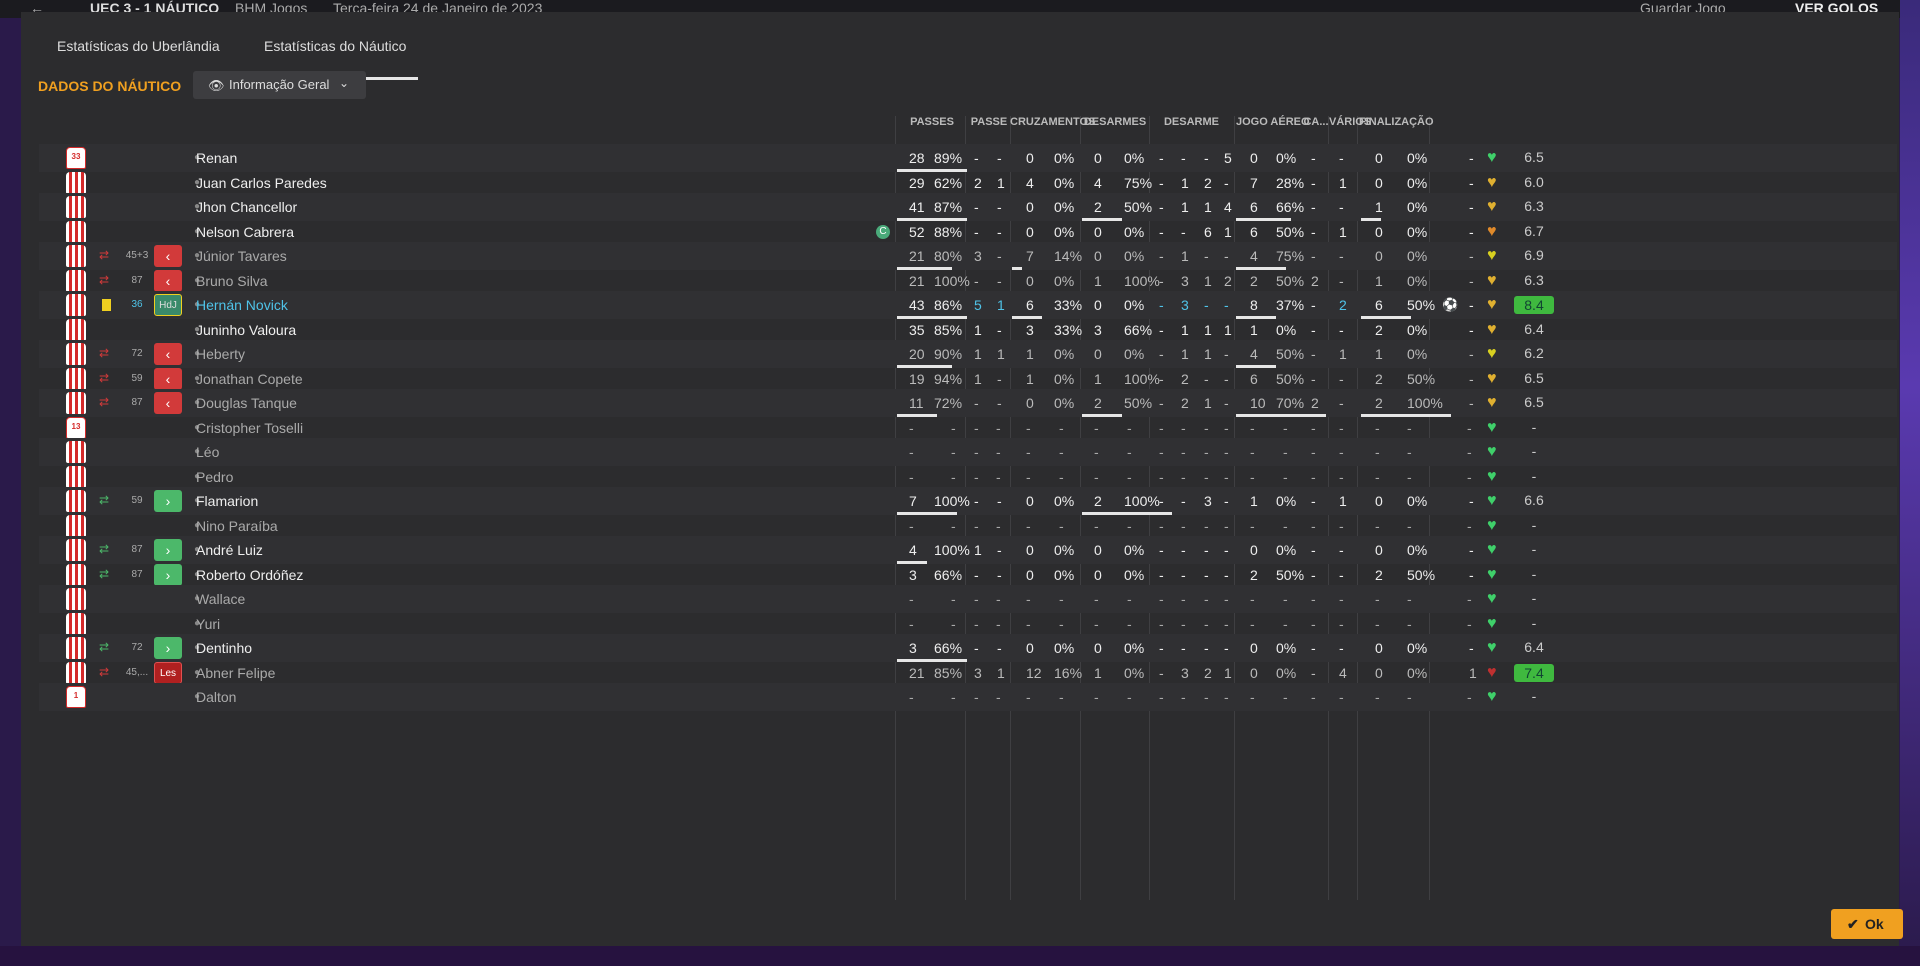  I want to click on tackles-percent: 75%, so click(1138, 182).